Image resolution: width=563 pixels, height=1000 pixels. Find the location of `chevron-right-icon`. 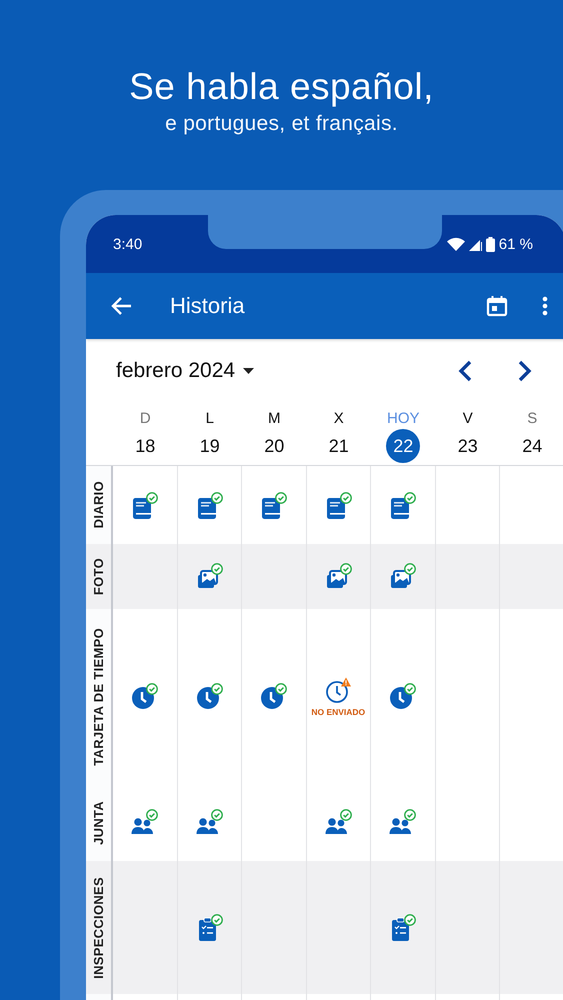

chevron-right-icon is located at coordinates (525, 371).